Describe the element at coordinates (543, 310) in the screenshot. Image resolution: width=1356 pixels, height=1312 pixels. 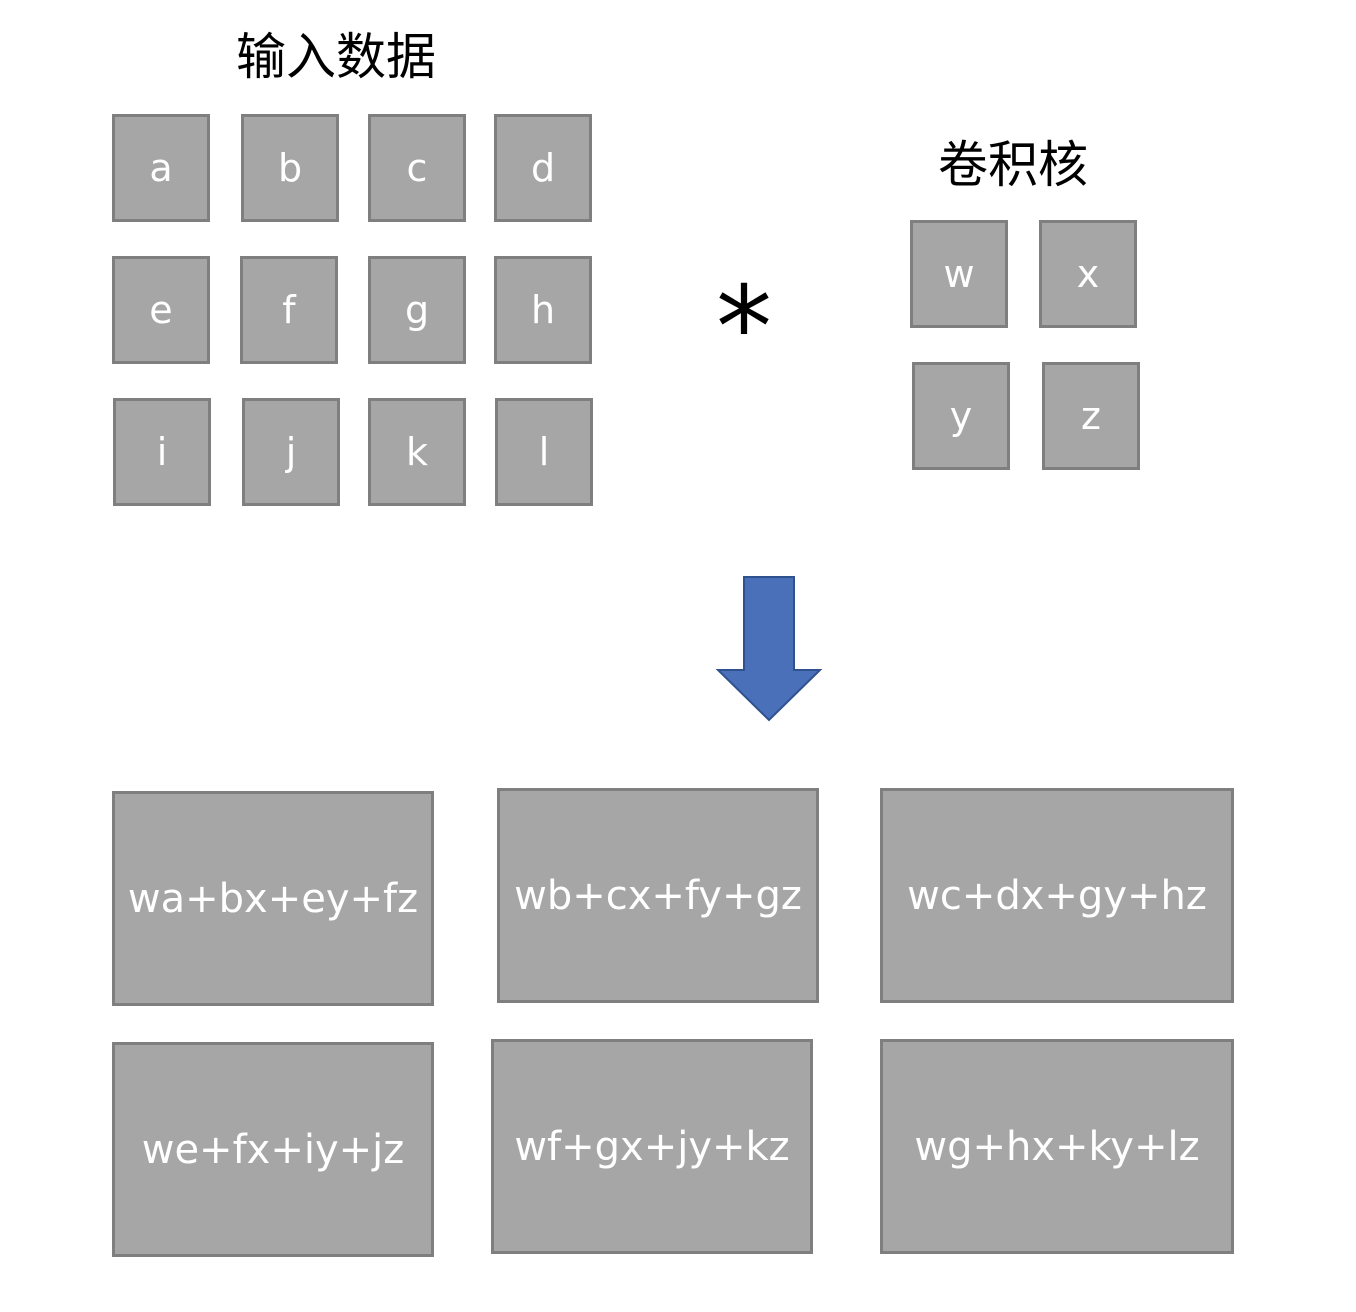
I see `input-cell: h` at that location.